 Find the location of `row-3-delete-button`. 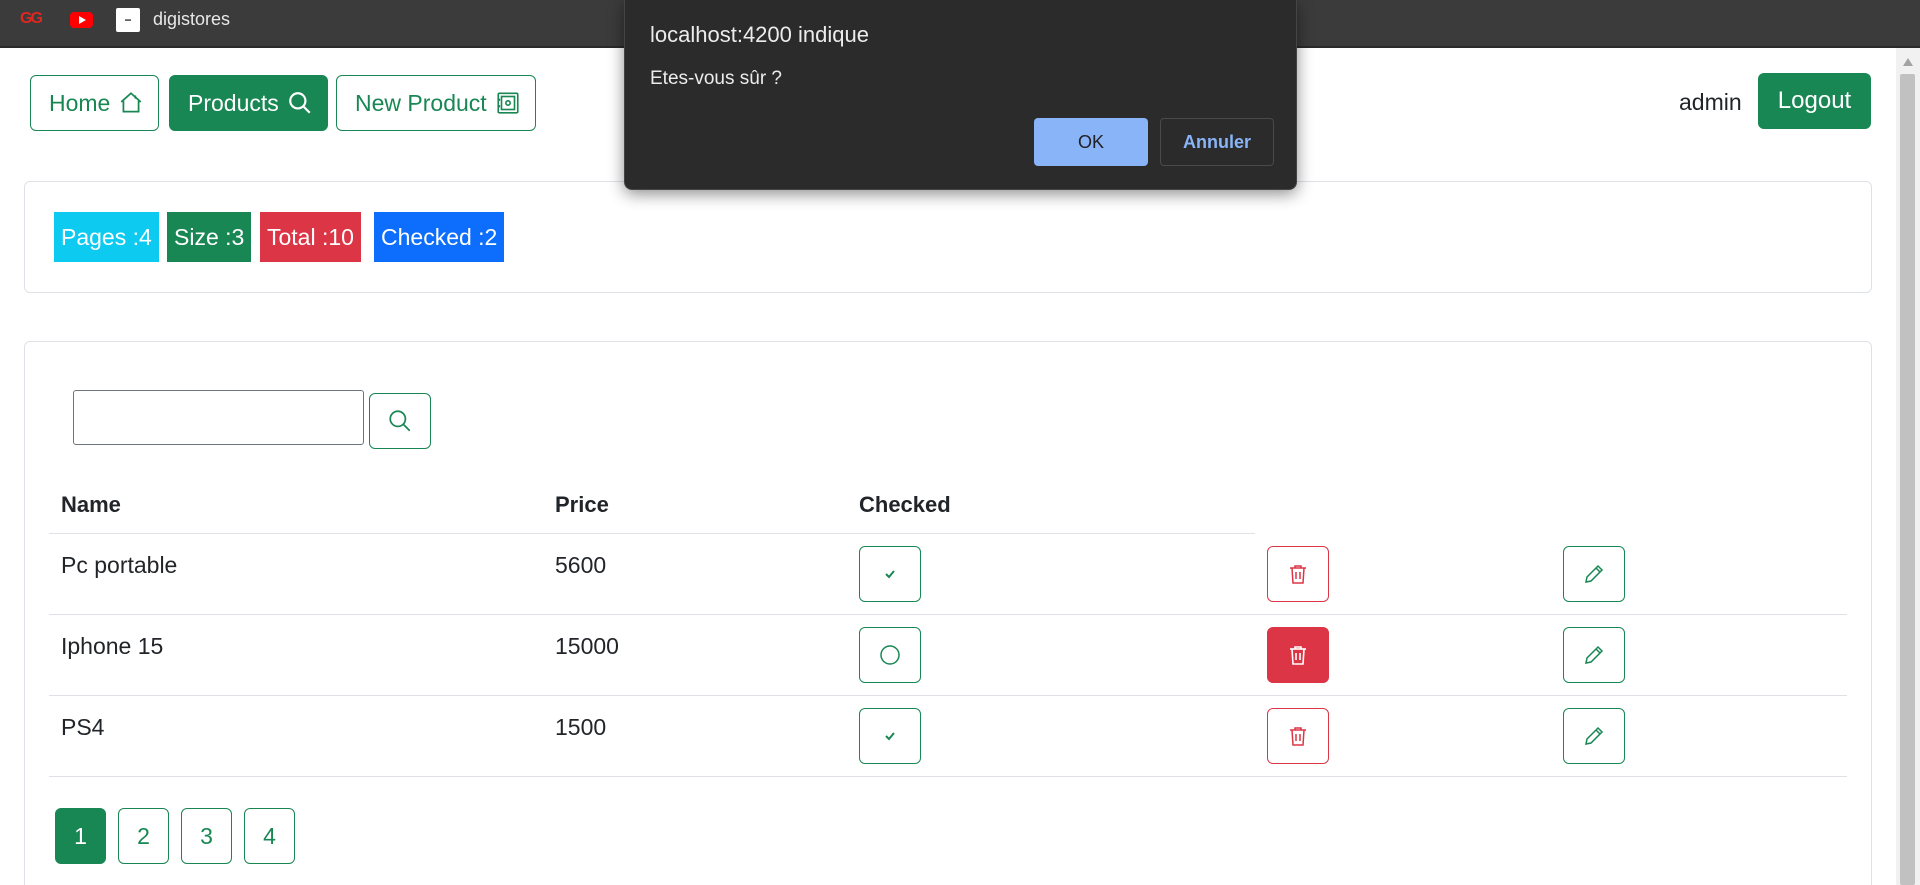

row-3-delete-button is located at coordinates (1298, 736).